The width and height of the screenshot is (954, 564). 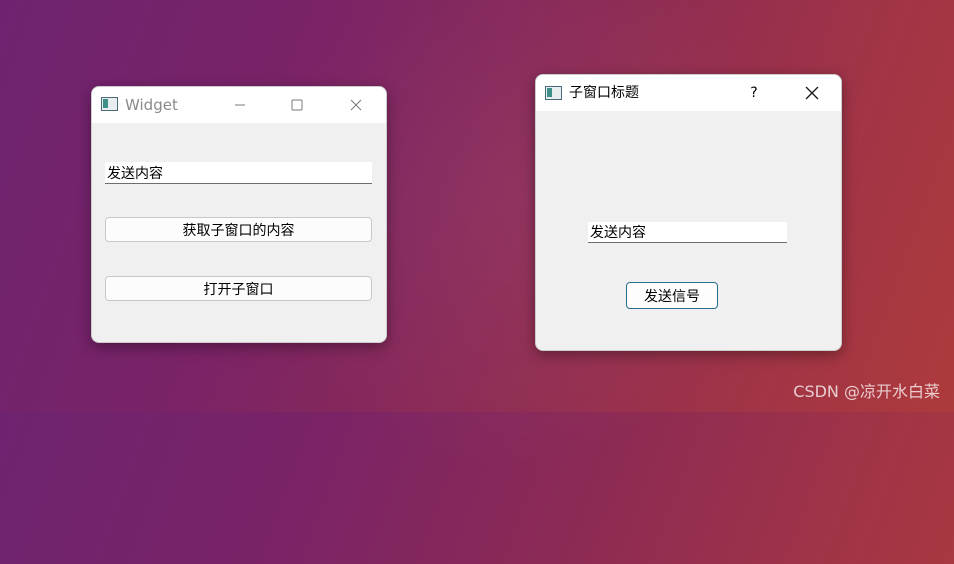 I want to click on widget-title: Widget, so click(x=151, y=105).